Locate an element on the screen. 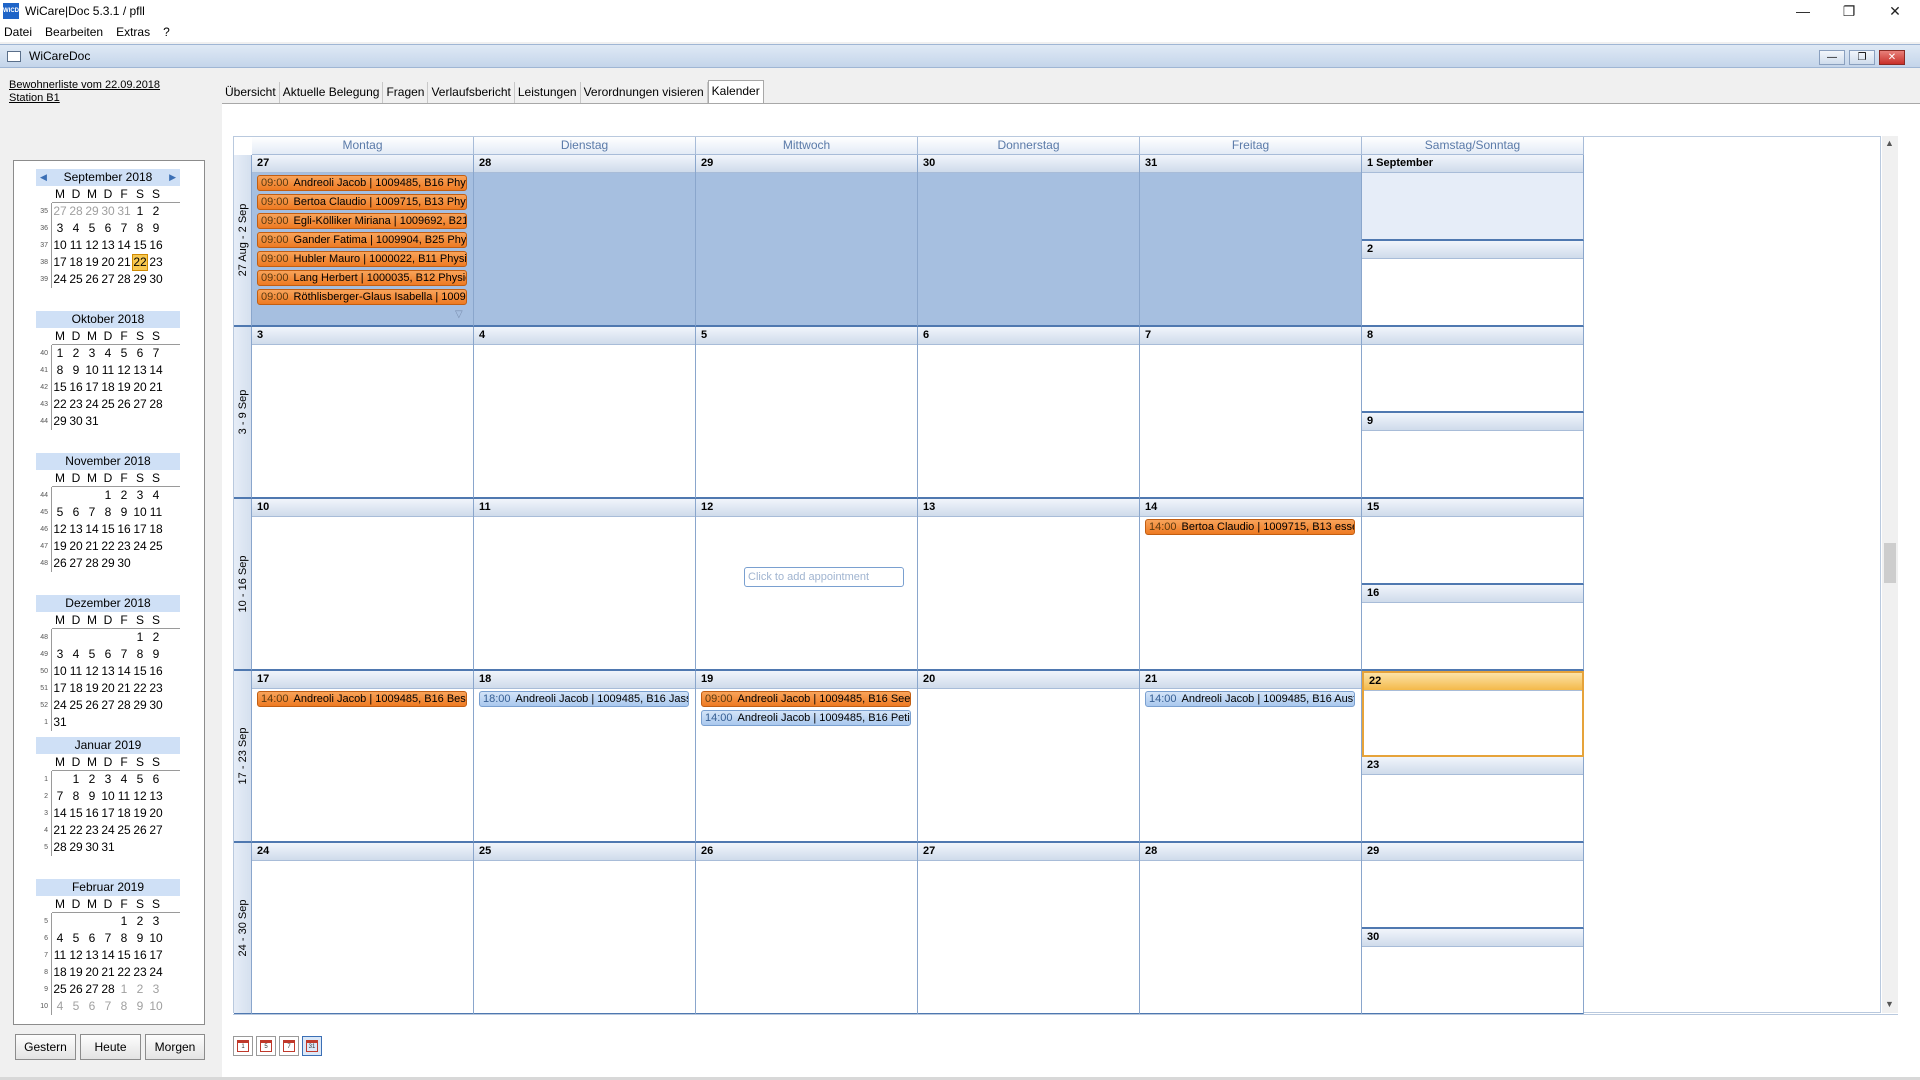  day-cell: 11 is located at coordinates (585, 585).